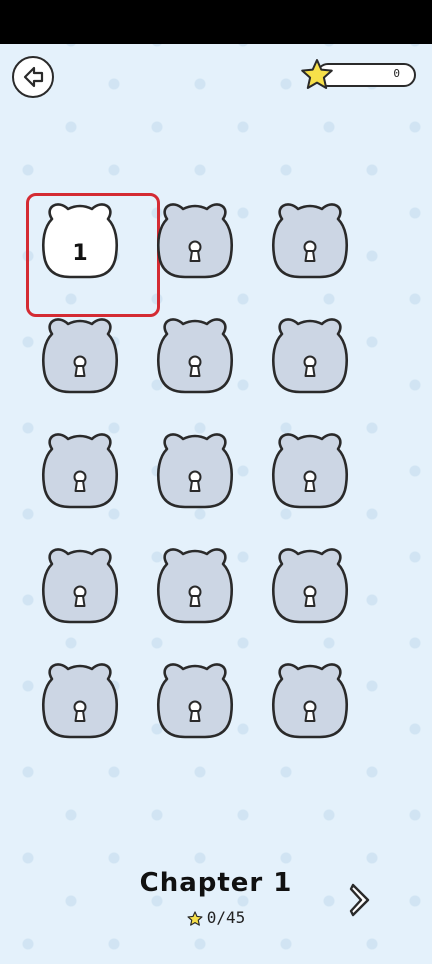 This screenshot has height=964, width=432. What do you see at coordinates (396, 73) in the screenshot?
I see `star-count: 0` at bounding box center [396, 73].